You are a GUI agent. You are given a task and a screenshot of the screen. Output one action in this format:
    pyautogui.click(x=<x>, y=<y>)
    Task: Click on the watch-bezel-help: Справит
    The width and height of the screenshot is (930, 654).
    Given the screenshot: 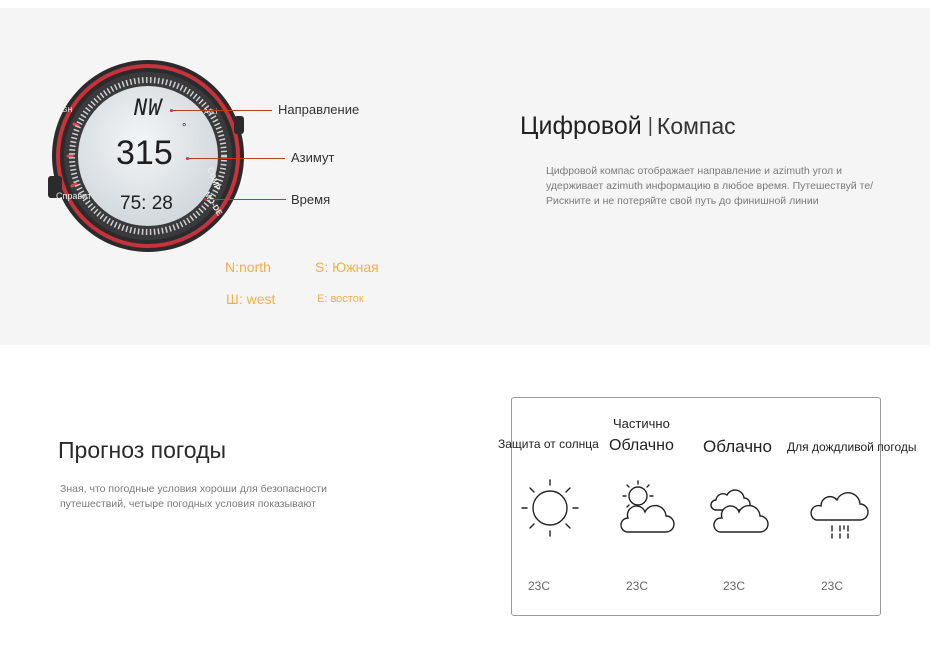 What is the action you would take?
    pyautogui.click(x=74, y=196)
    